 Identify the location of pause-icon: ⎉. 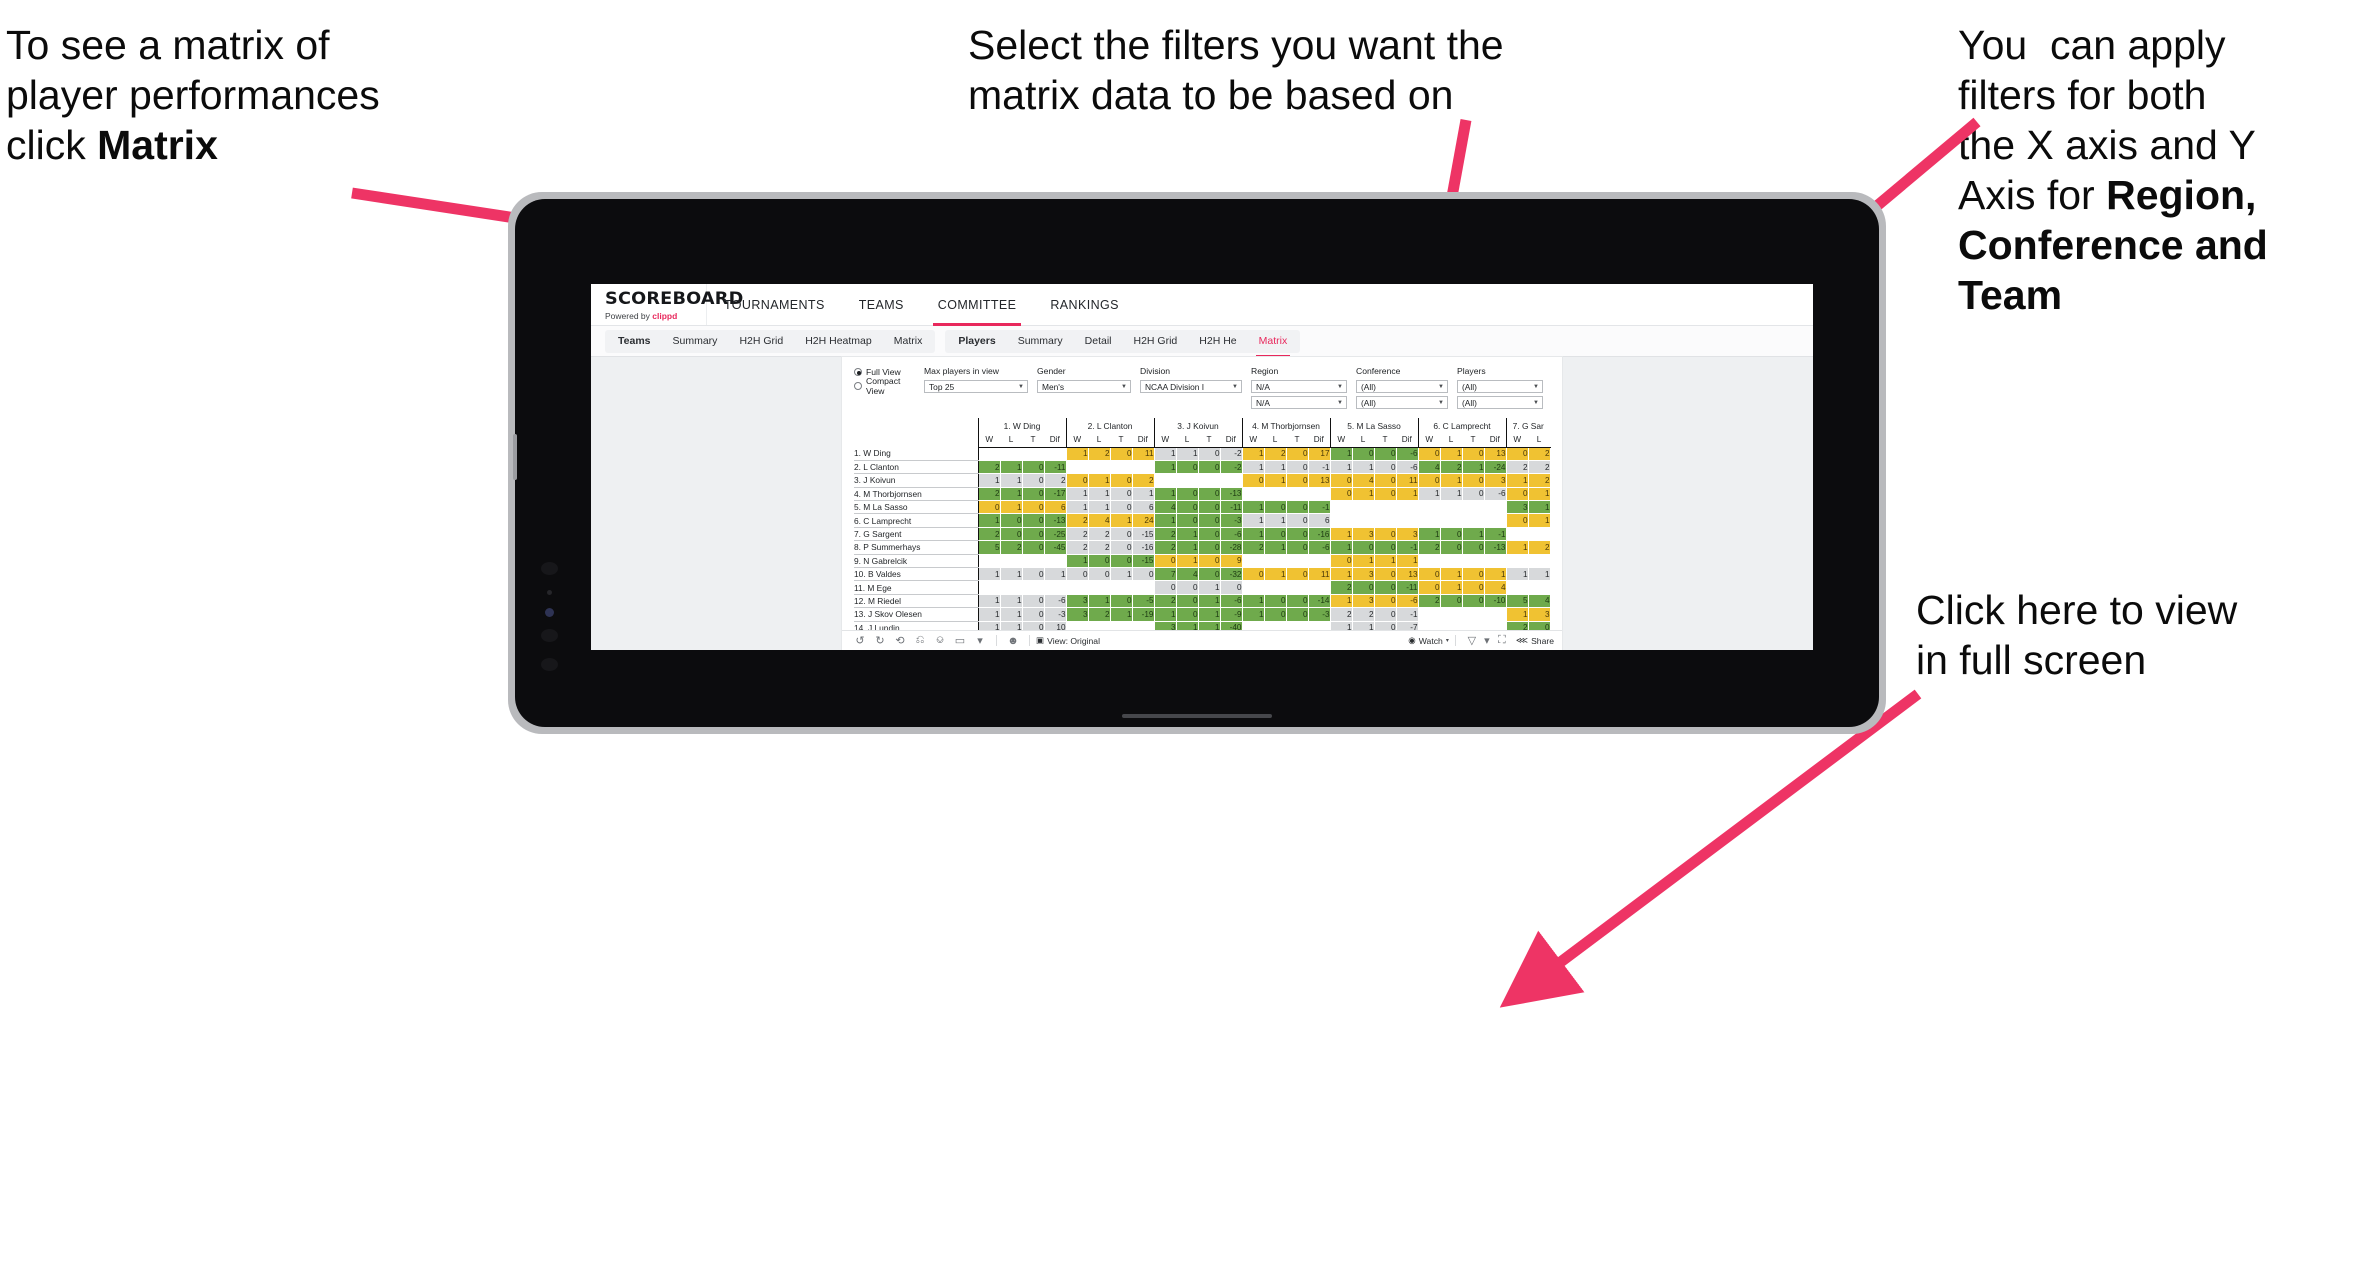
(940, 641).